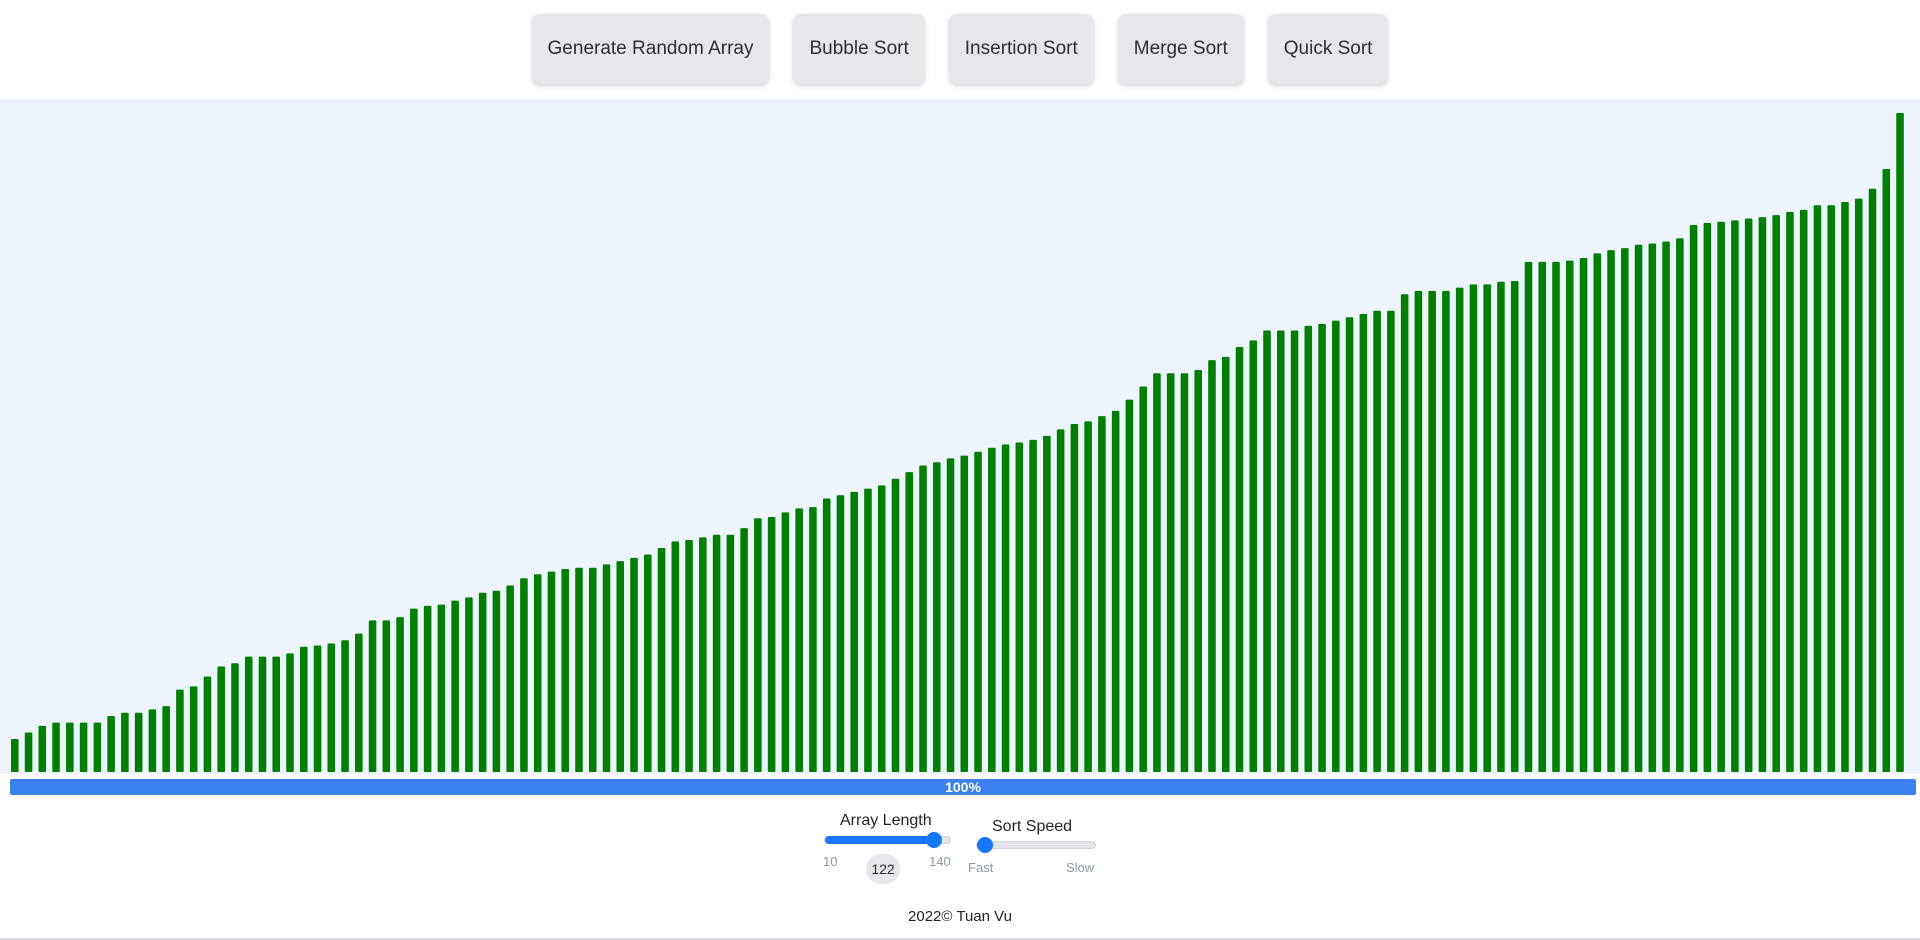  I want to click on sort-speed-fast-label: Fast, so click(981, 867).